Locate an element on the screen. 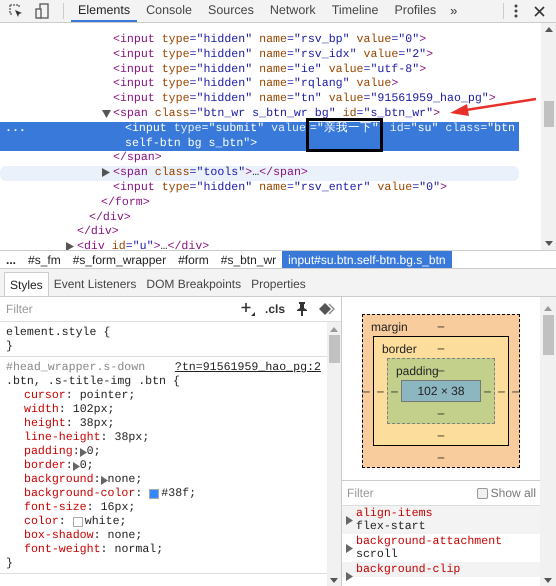  more-tabs-button: » is located at coordinates (454, 11).